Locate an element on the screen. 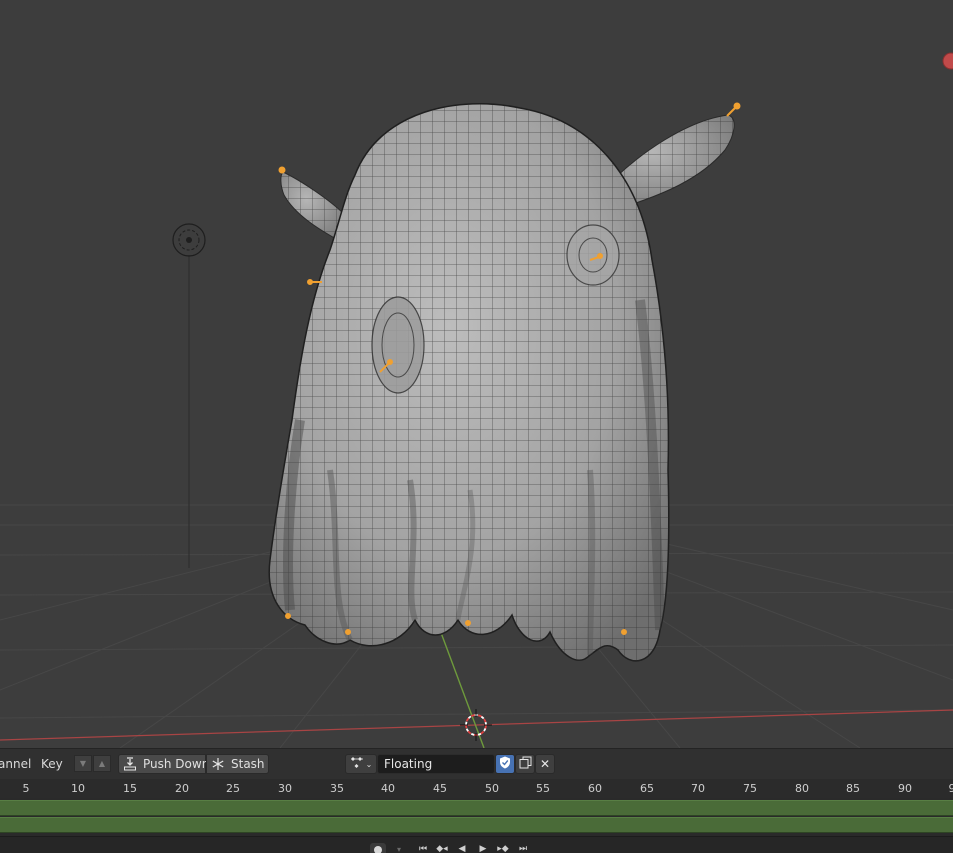  move-up-button: ▲ is located at coordinates (102, 763).